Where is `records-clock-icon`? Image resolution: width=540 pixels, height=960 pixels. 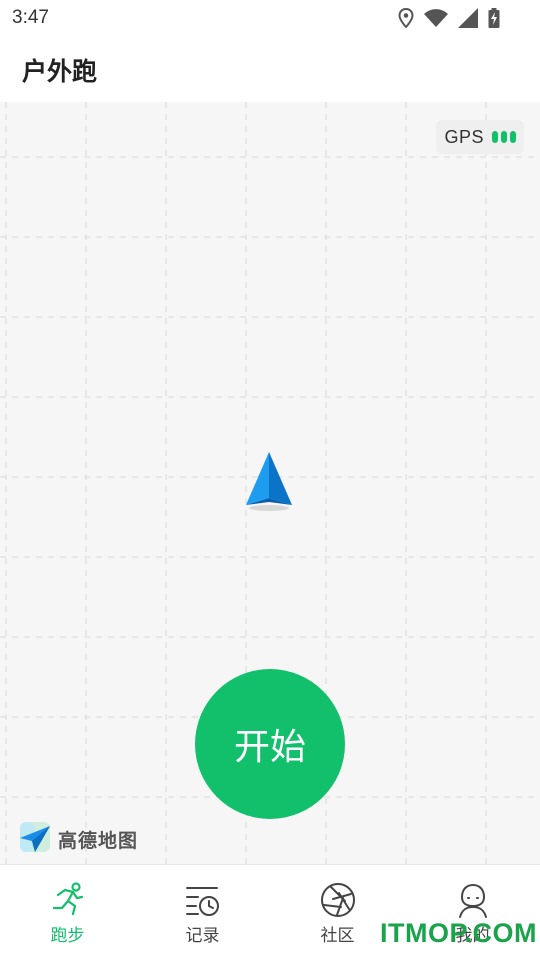 records-clock-icon is located at coordinates (203, 900).